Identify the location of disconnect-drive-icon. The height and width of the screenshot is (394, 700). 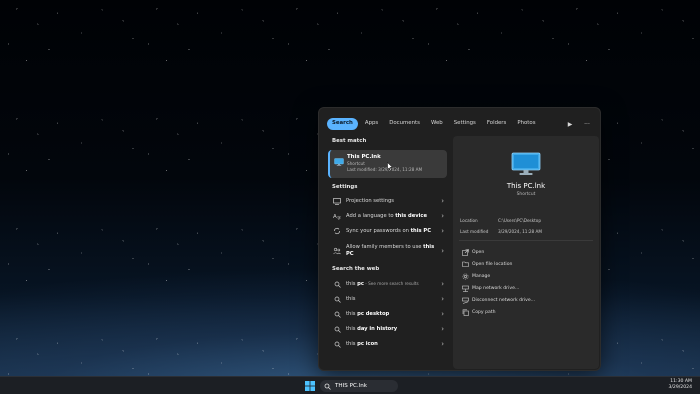
(465, 300).